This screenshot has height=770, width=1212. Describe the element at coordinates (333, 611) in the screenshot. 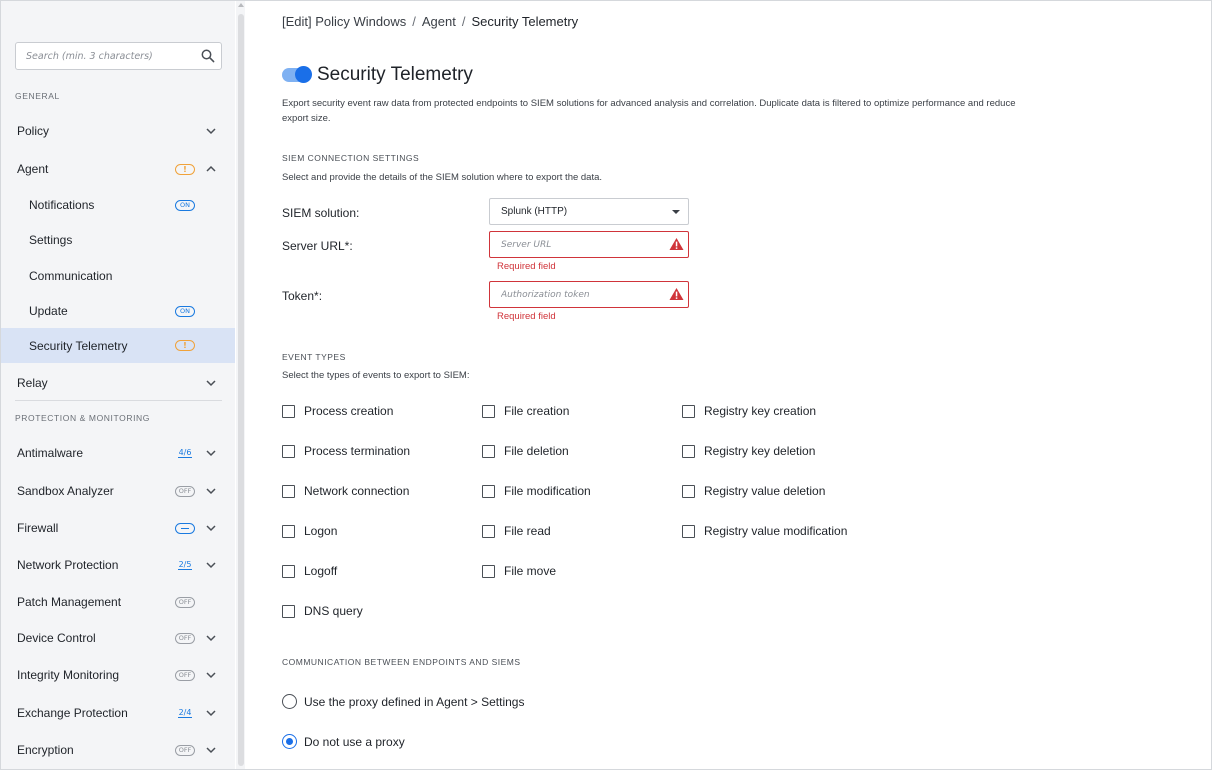

I see `checkbox-label: DNS query` at that location.